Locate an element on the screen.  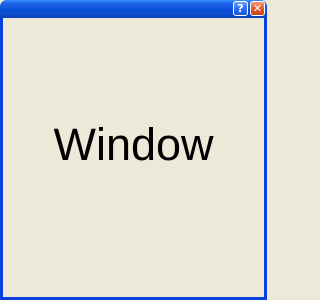
help-icon: ? is located at coordinates (240, 8).